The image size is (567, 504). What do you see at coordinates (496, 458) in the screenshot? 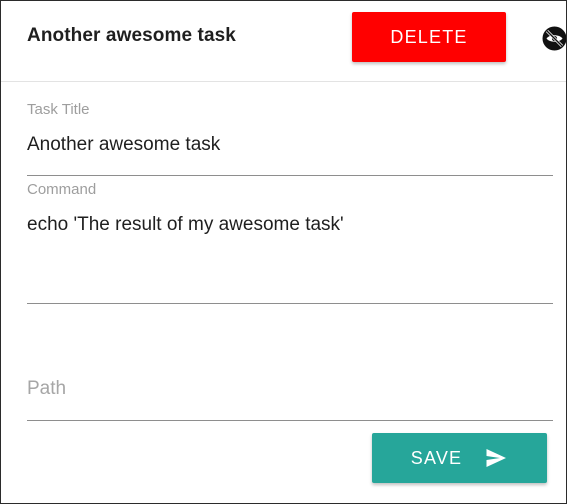
I see `send-icon` at bounding box center [496, 458].